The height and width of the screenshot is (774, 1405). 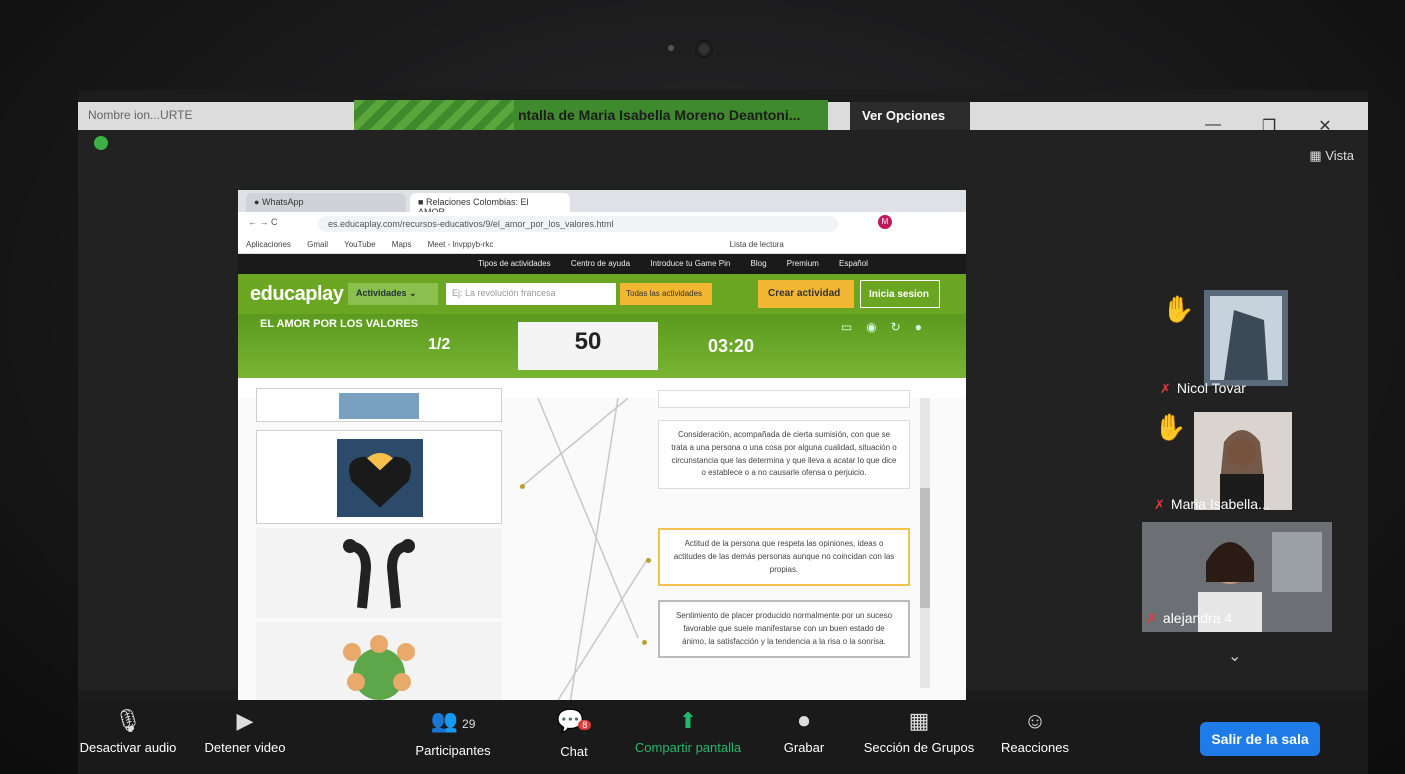 I want to click on image-placeholder, so click(x=379, y=406).